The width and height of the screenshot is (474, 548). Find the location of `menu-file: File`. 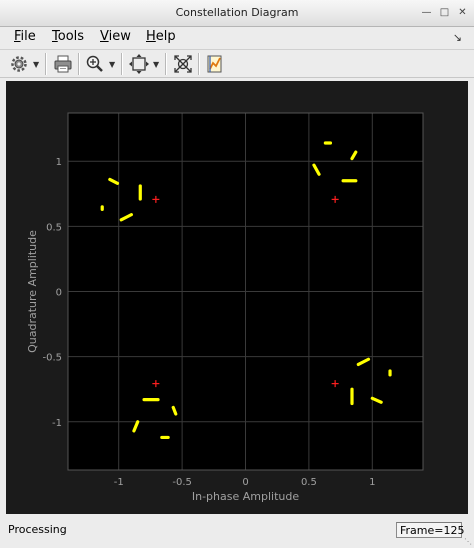

menu-file: File is located at coordinates (25, 36).